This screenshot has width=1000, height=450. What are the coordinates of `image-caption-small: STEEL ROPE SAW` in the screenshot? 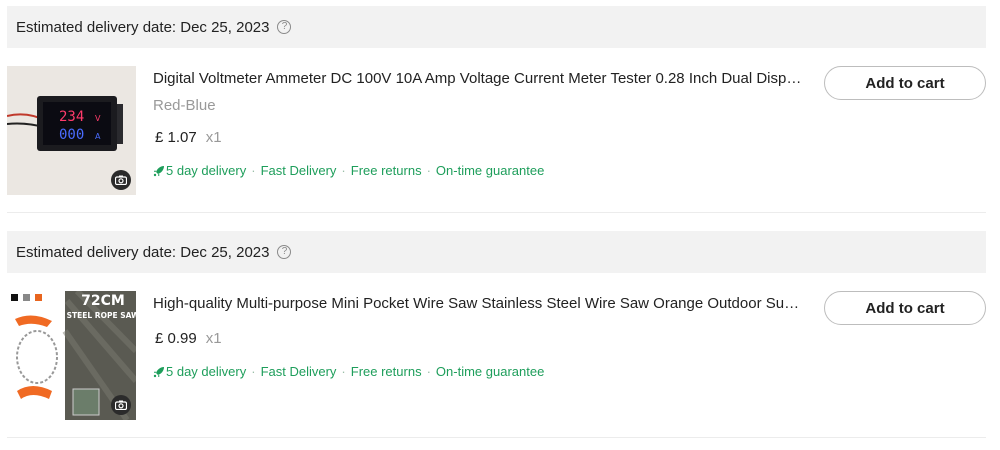 It's located at (101, 315).